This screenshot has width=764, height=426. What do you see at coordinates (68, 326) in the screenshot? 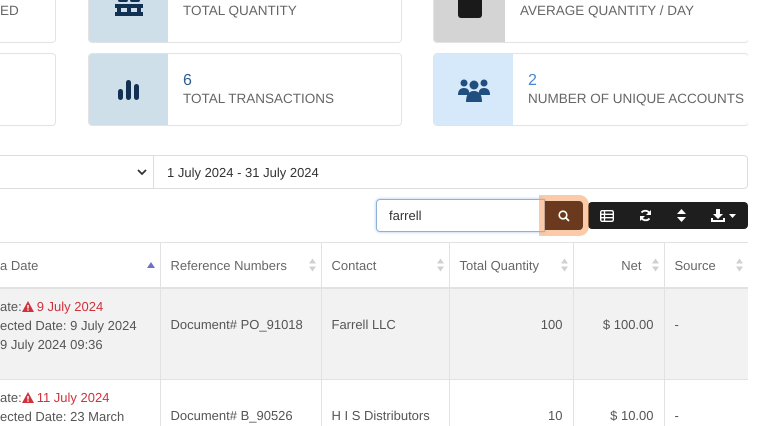
I see `date-text: ected Date: 9 July 2024` at bounding box center [68, 326].